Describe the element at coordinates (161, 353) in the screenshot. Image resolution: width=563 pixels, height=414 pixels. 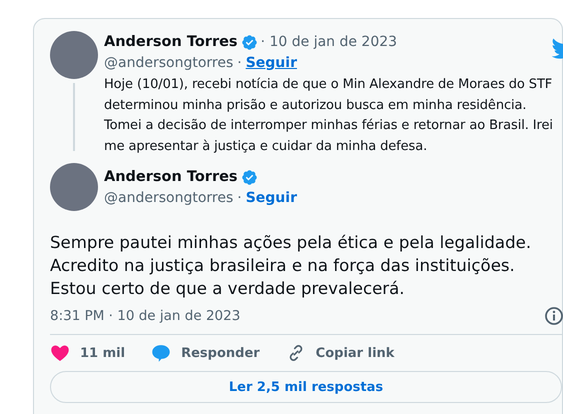
I see `speech-bubble-icon` at that location.